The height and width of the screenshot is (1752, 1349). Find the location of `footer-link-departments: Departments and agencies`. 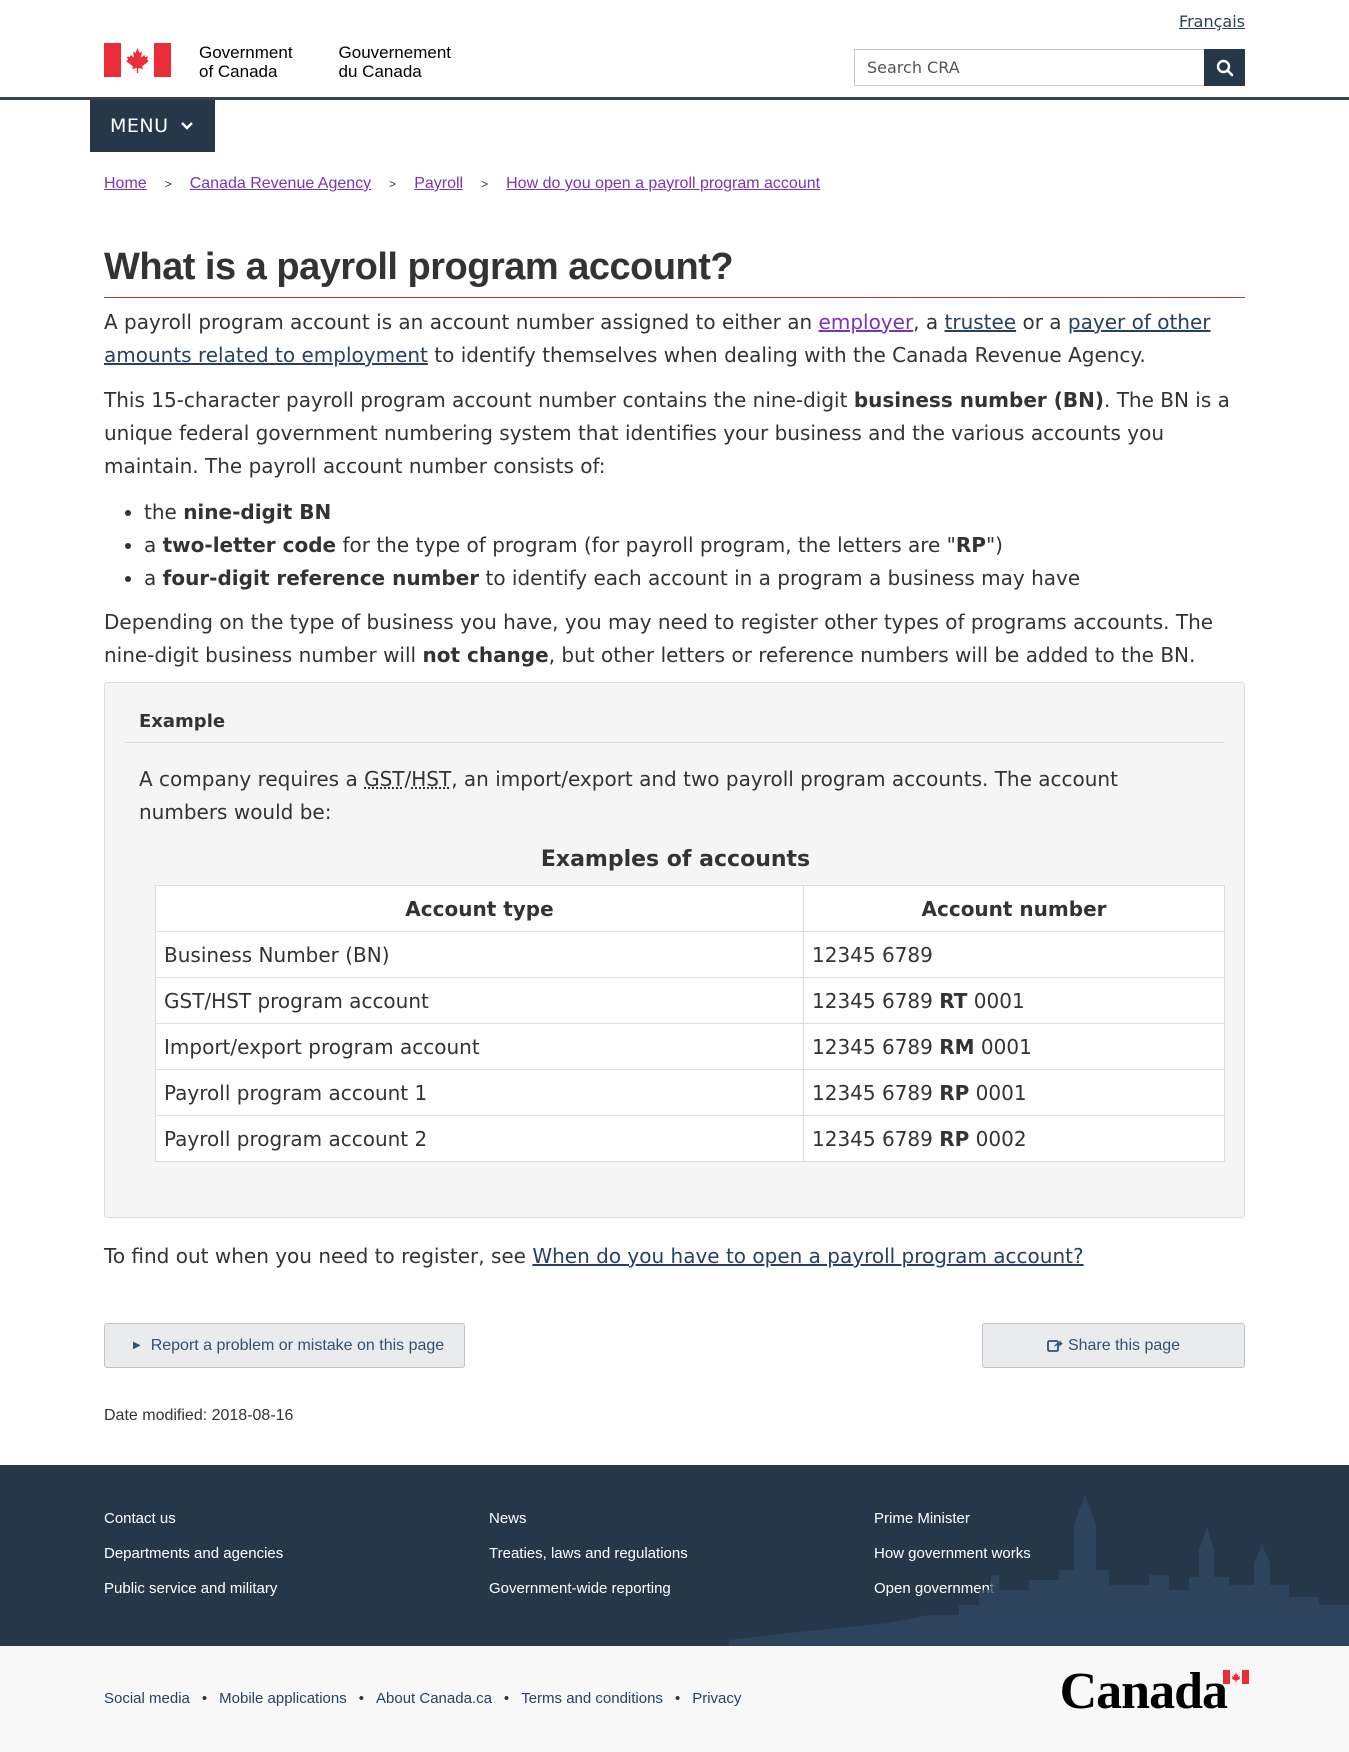

footer-link-departments: Departments and agencies is located at coordinates (193, 1553).